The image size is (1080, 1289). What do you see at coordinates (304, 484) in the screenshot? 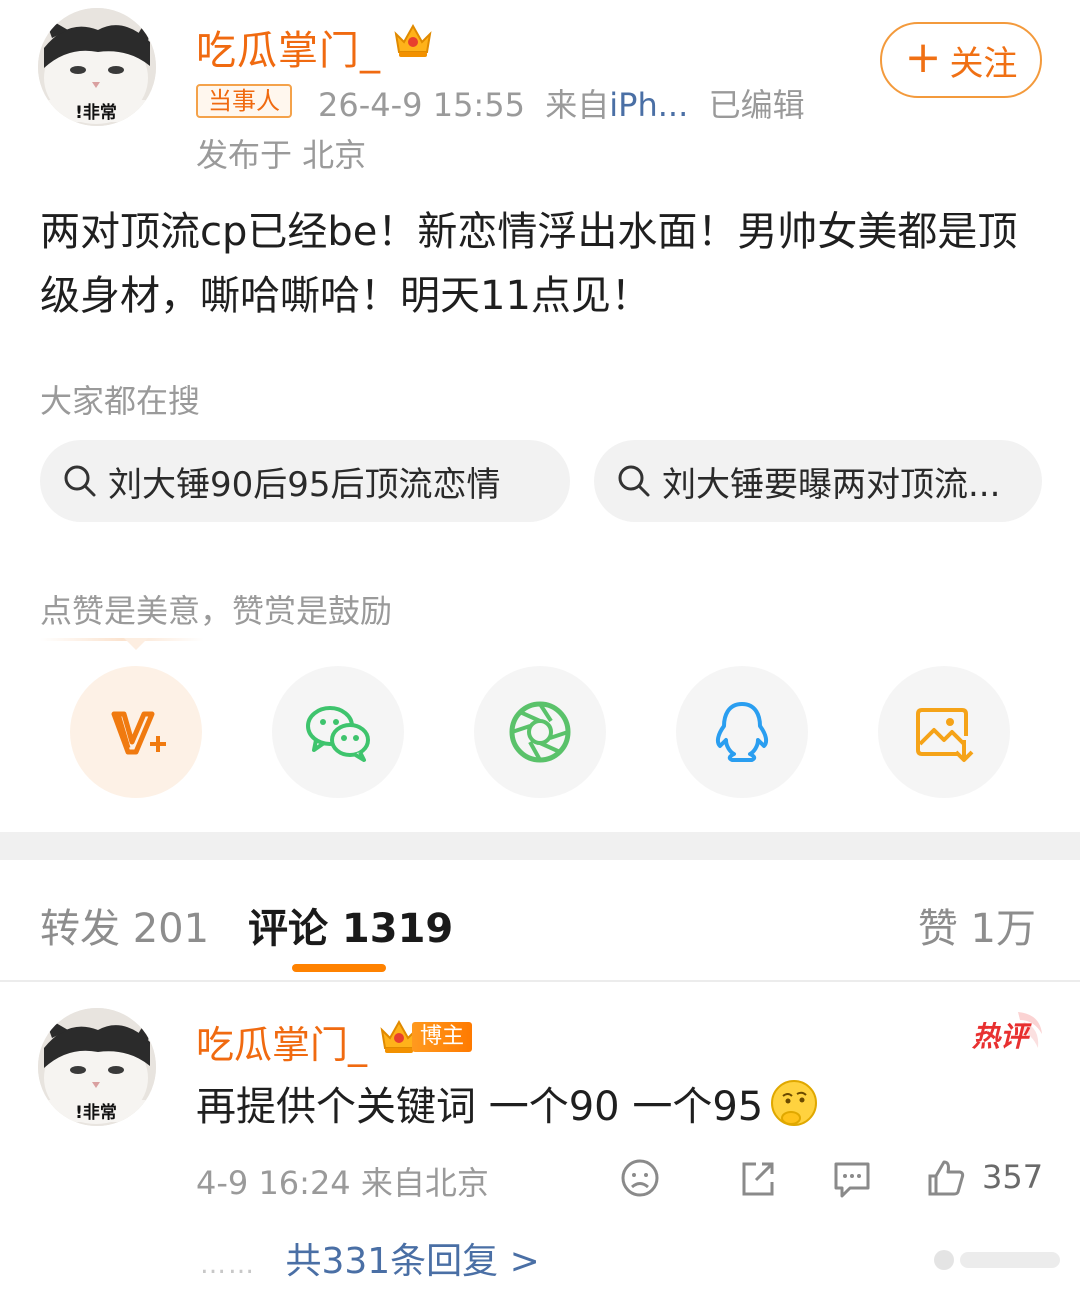
I see `search-chip-label: 刘大锤90后95后顶流恋情` at bounding box center [304, 484].